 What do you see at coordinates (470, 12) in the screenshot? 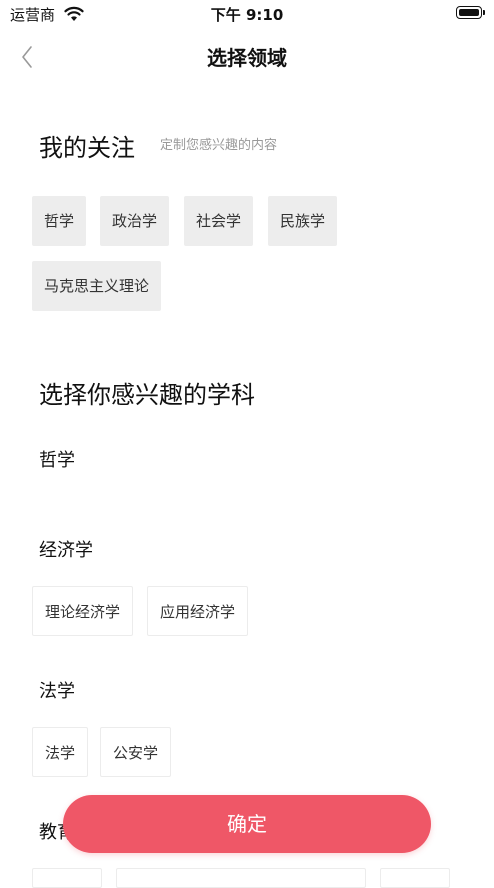
I see `battery-icon` at bounding box center [470, 12].